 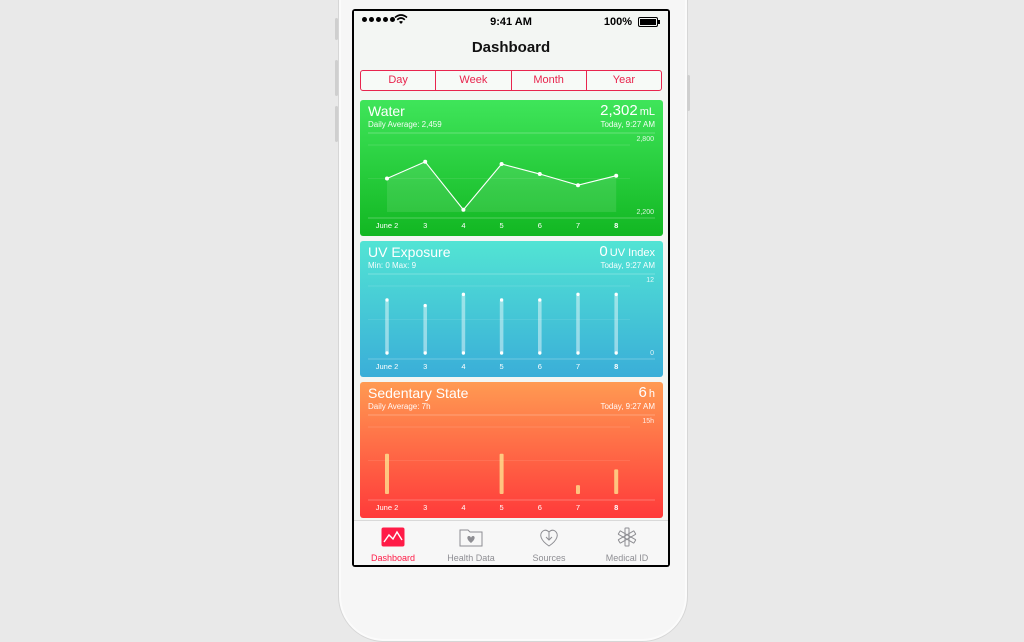 I want to click on tab-label: Health Data, so click(x=471, y=558).